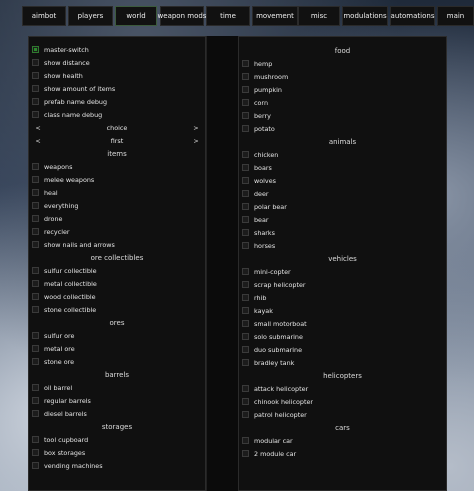 Image resolution: width=474 pixels, height=491 pixels. I want to click on option-chinook-helicopter: chinook helicopter, so click(342, 401).